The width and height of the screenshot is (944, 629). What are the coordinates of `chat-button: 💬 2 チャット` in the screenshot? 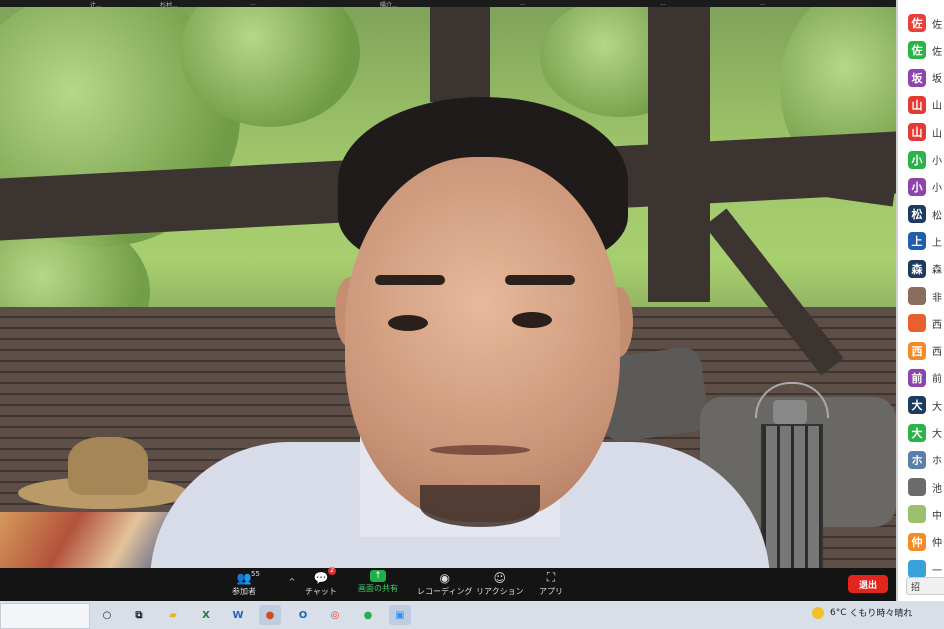 It's located at (321, 583).